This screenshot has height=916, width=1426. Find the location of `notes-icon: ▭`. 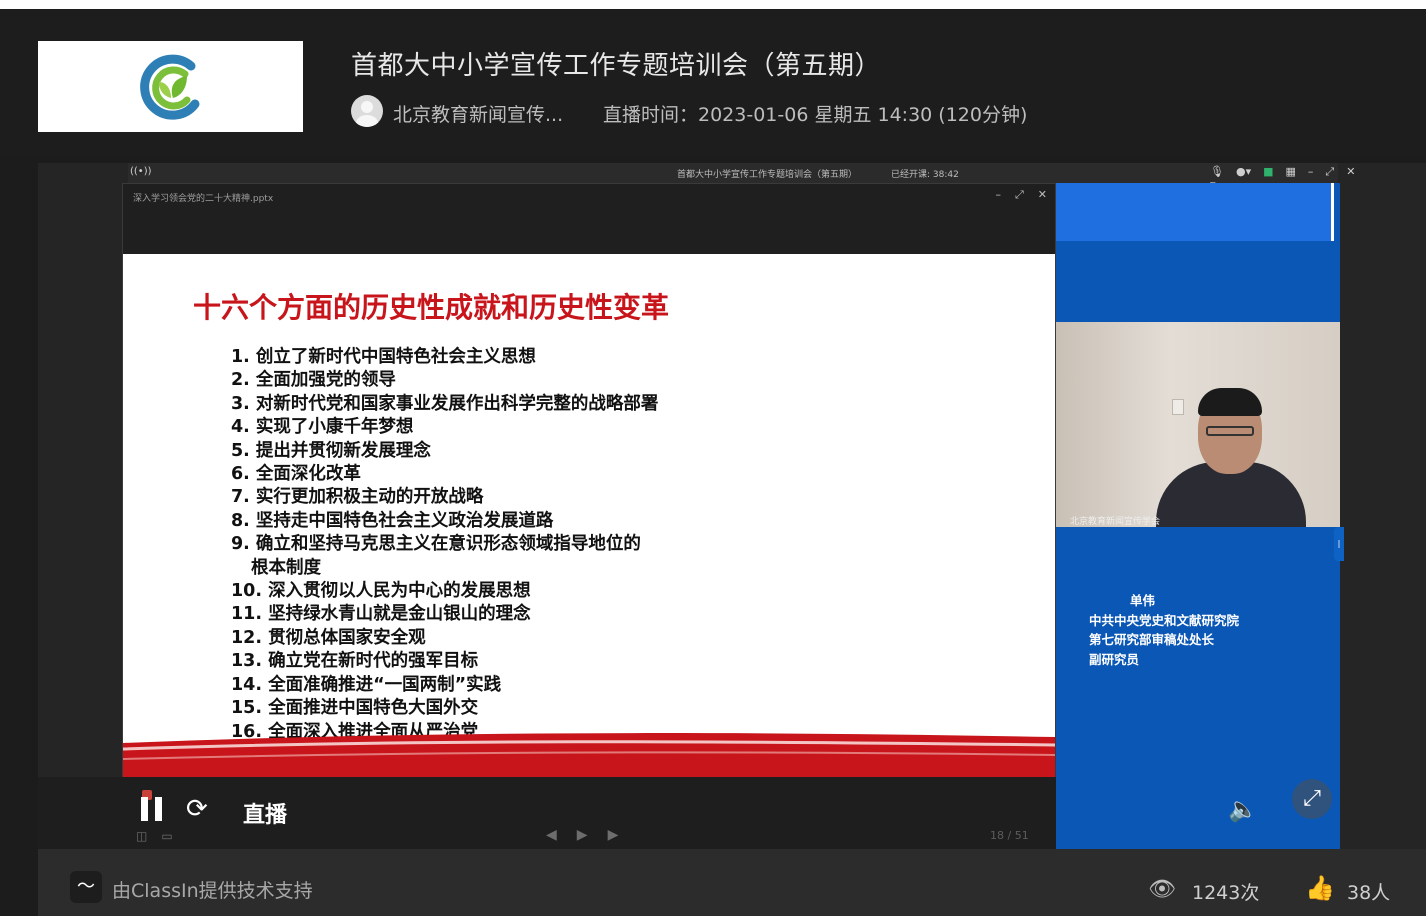

notes-icon: ▭ is located at coordinates (167, 836).